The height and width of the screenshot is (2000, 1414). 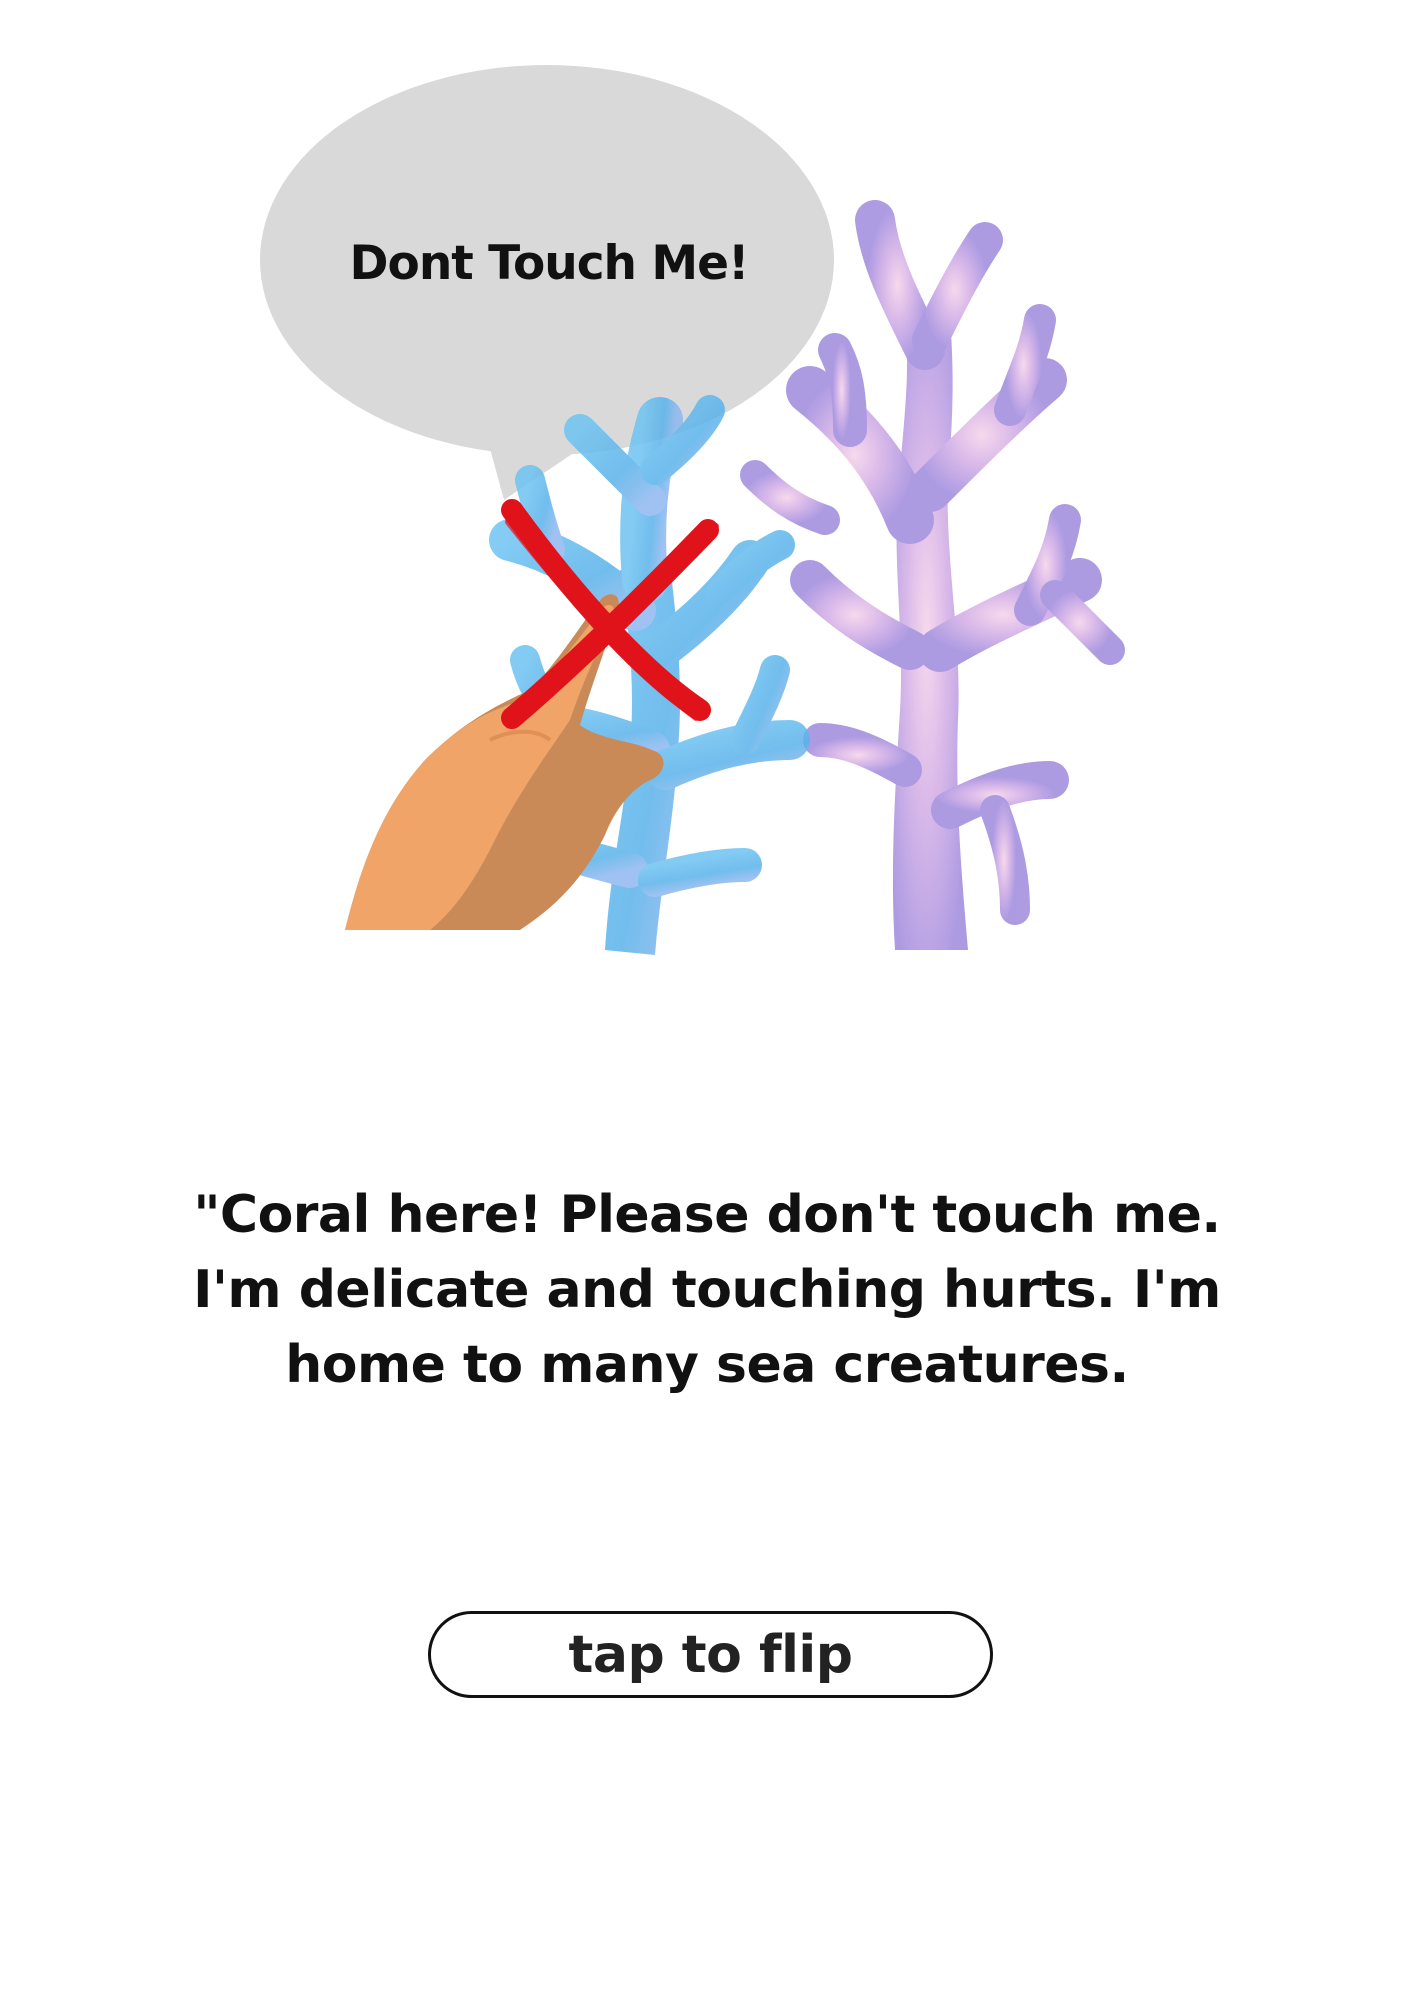 I want to click on tap-to-flip-button: tap to flip, so click(x=710, y=1654).